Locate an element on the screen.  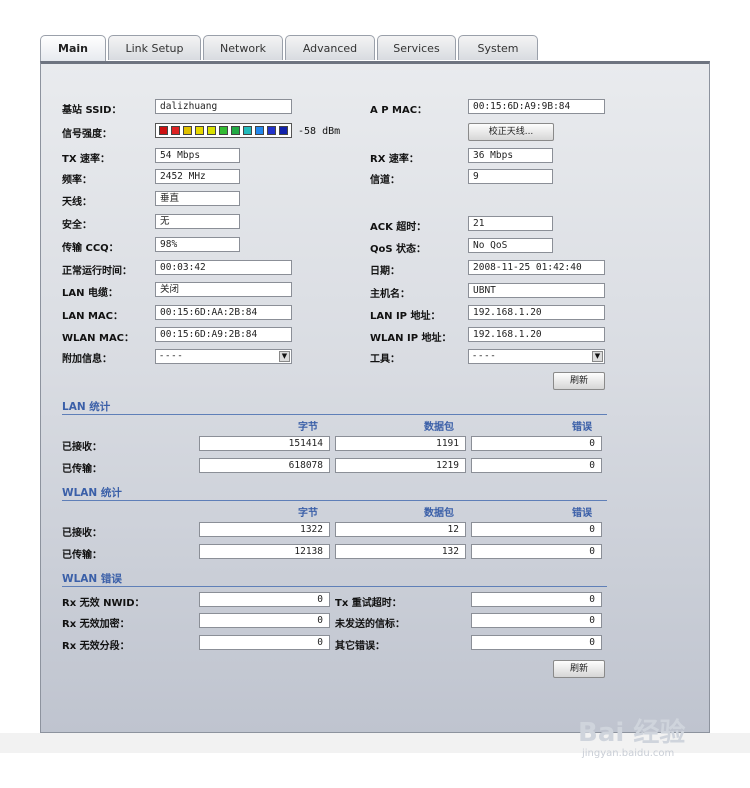
antenna-field: 垂直 is located at coordinates (197, 198).